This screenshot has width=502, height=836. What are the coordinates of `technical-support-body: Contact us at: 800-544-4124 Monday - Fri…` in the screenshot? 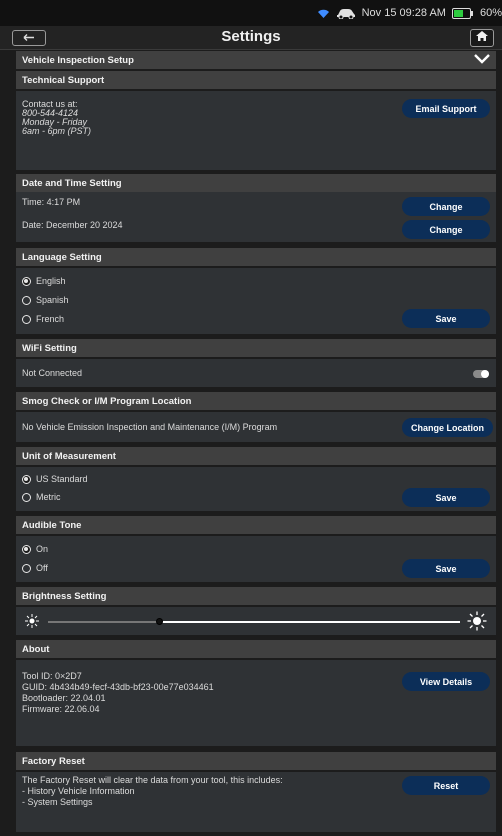 It's located at (256, 130).